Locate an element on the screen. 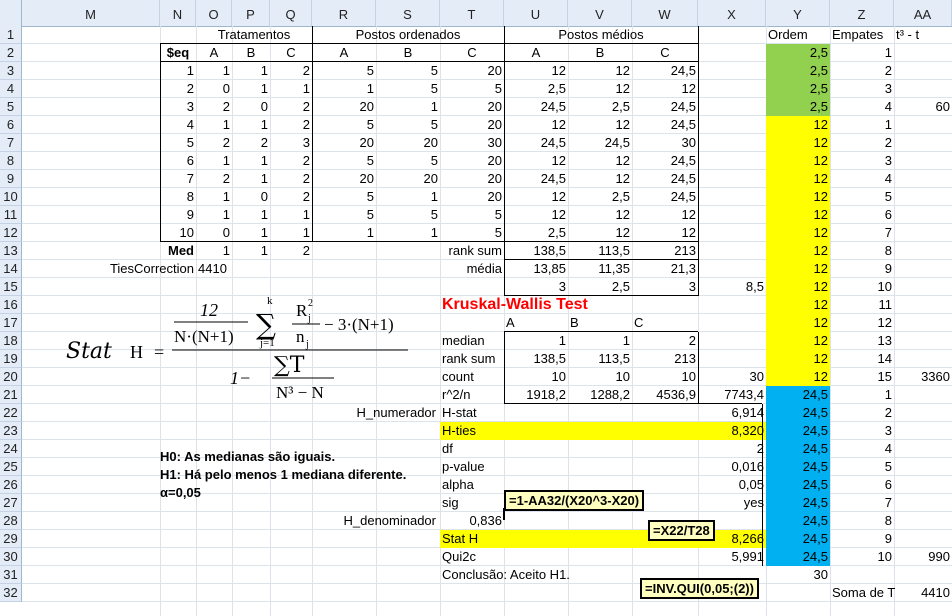 This screenshot has width=952, height=616. data-cell: 2,5 is located at coordinates (600, 107).